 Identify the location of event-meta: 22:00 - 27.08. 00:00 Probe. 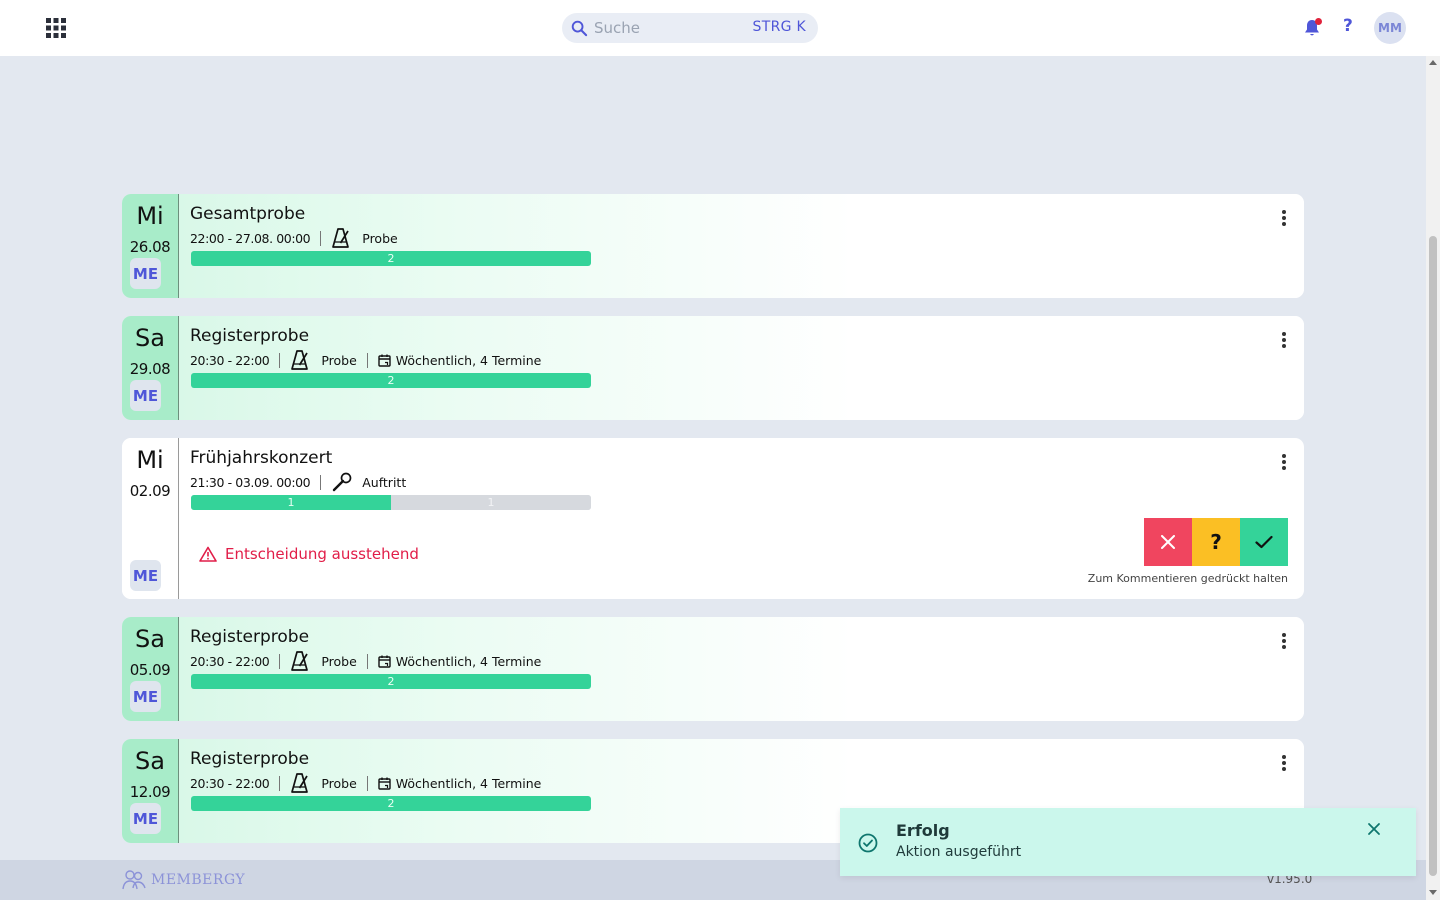
(294, 238).